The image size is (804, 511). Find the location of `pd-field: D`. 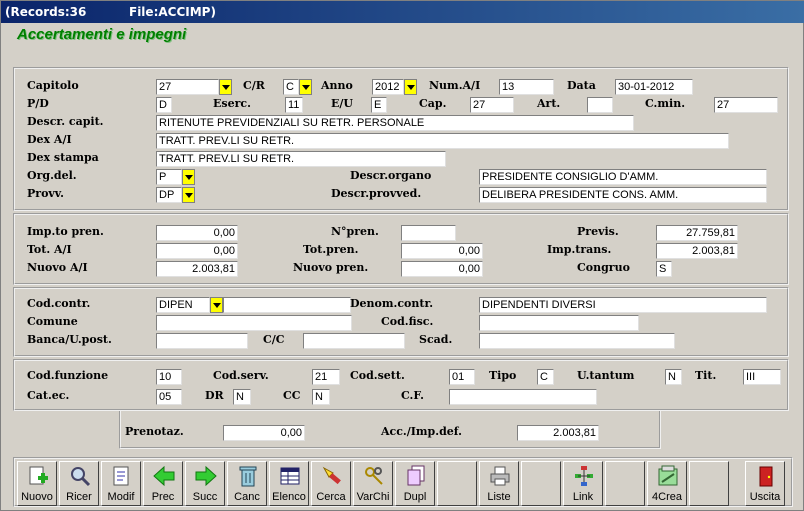

pd-field: D is located at coordinates (164, 105).